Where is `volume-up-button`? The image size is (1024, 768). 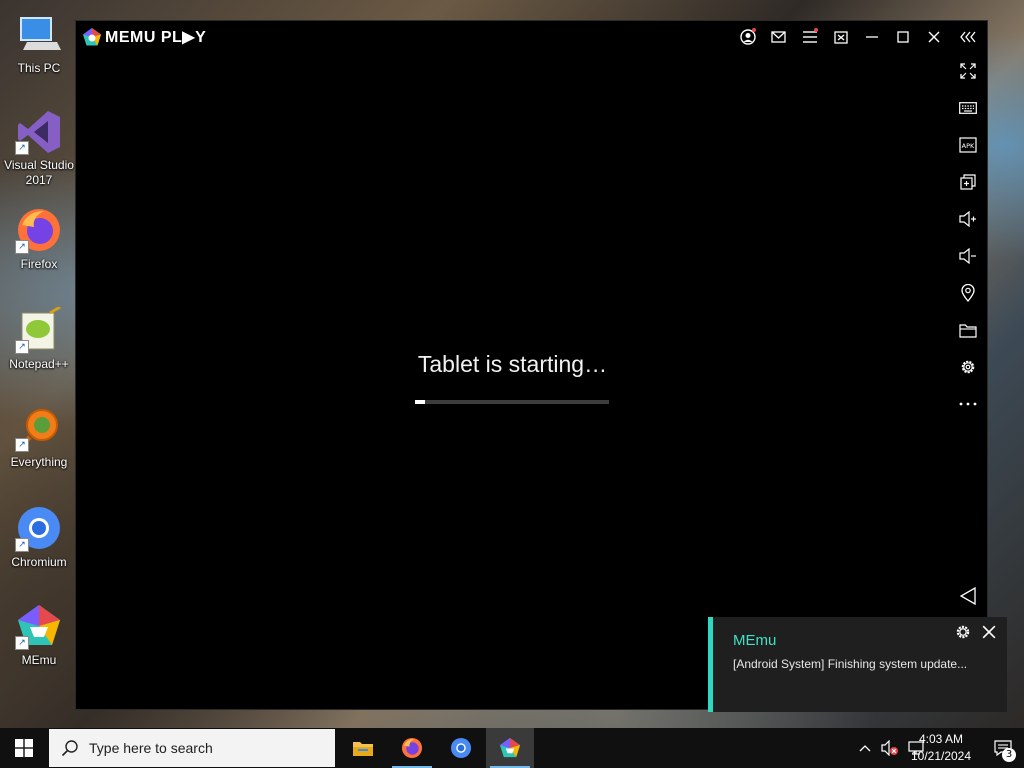
volume-up-button is located at coordinates (968, 219).